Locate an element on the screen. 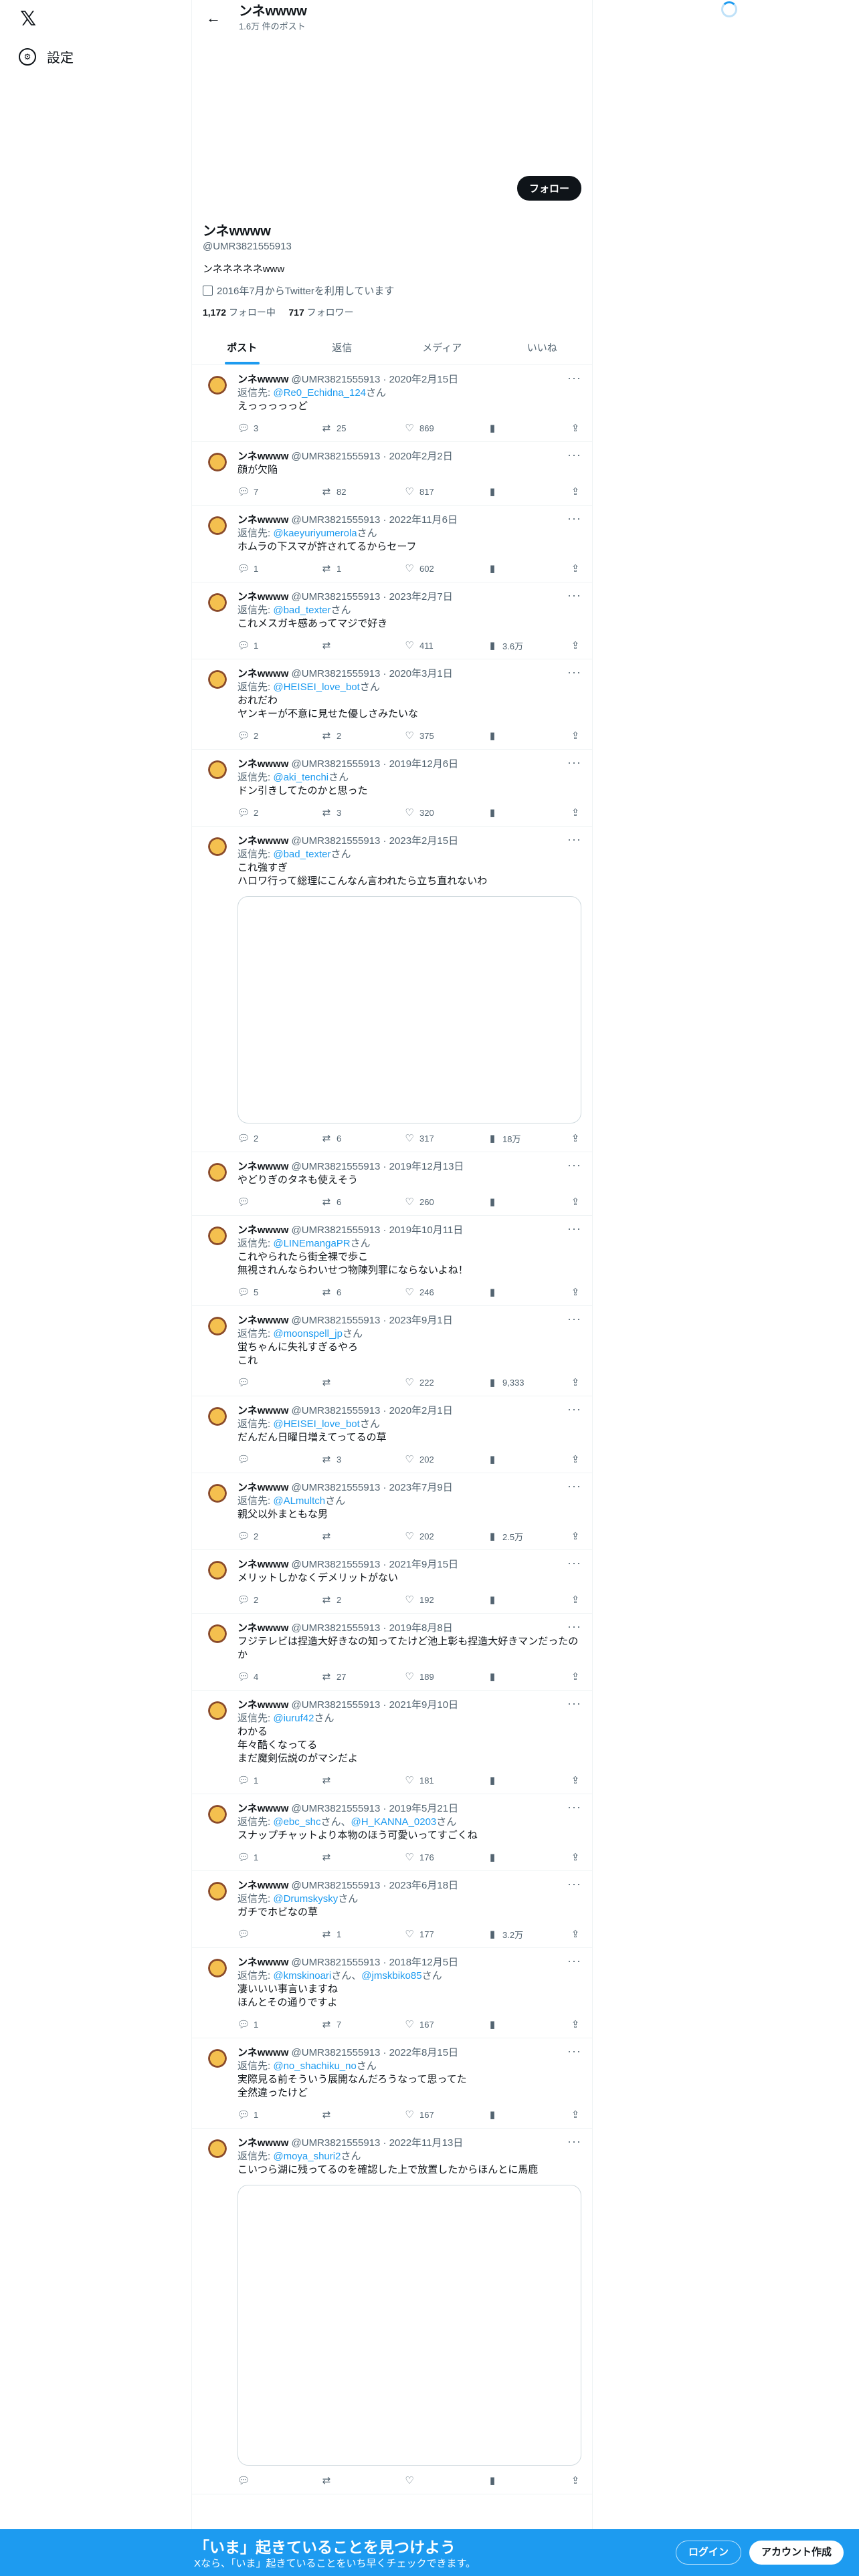 Image resolution: width=859 pixels, height=2576 pixels. views-button: ▮ 2.5万 is located at coordinates (506, 1536).